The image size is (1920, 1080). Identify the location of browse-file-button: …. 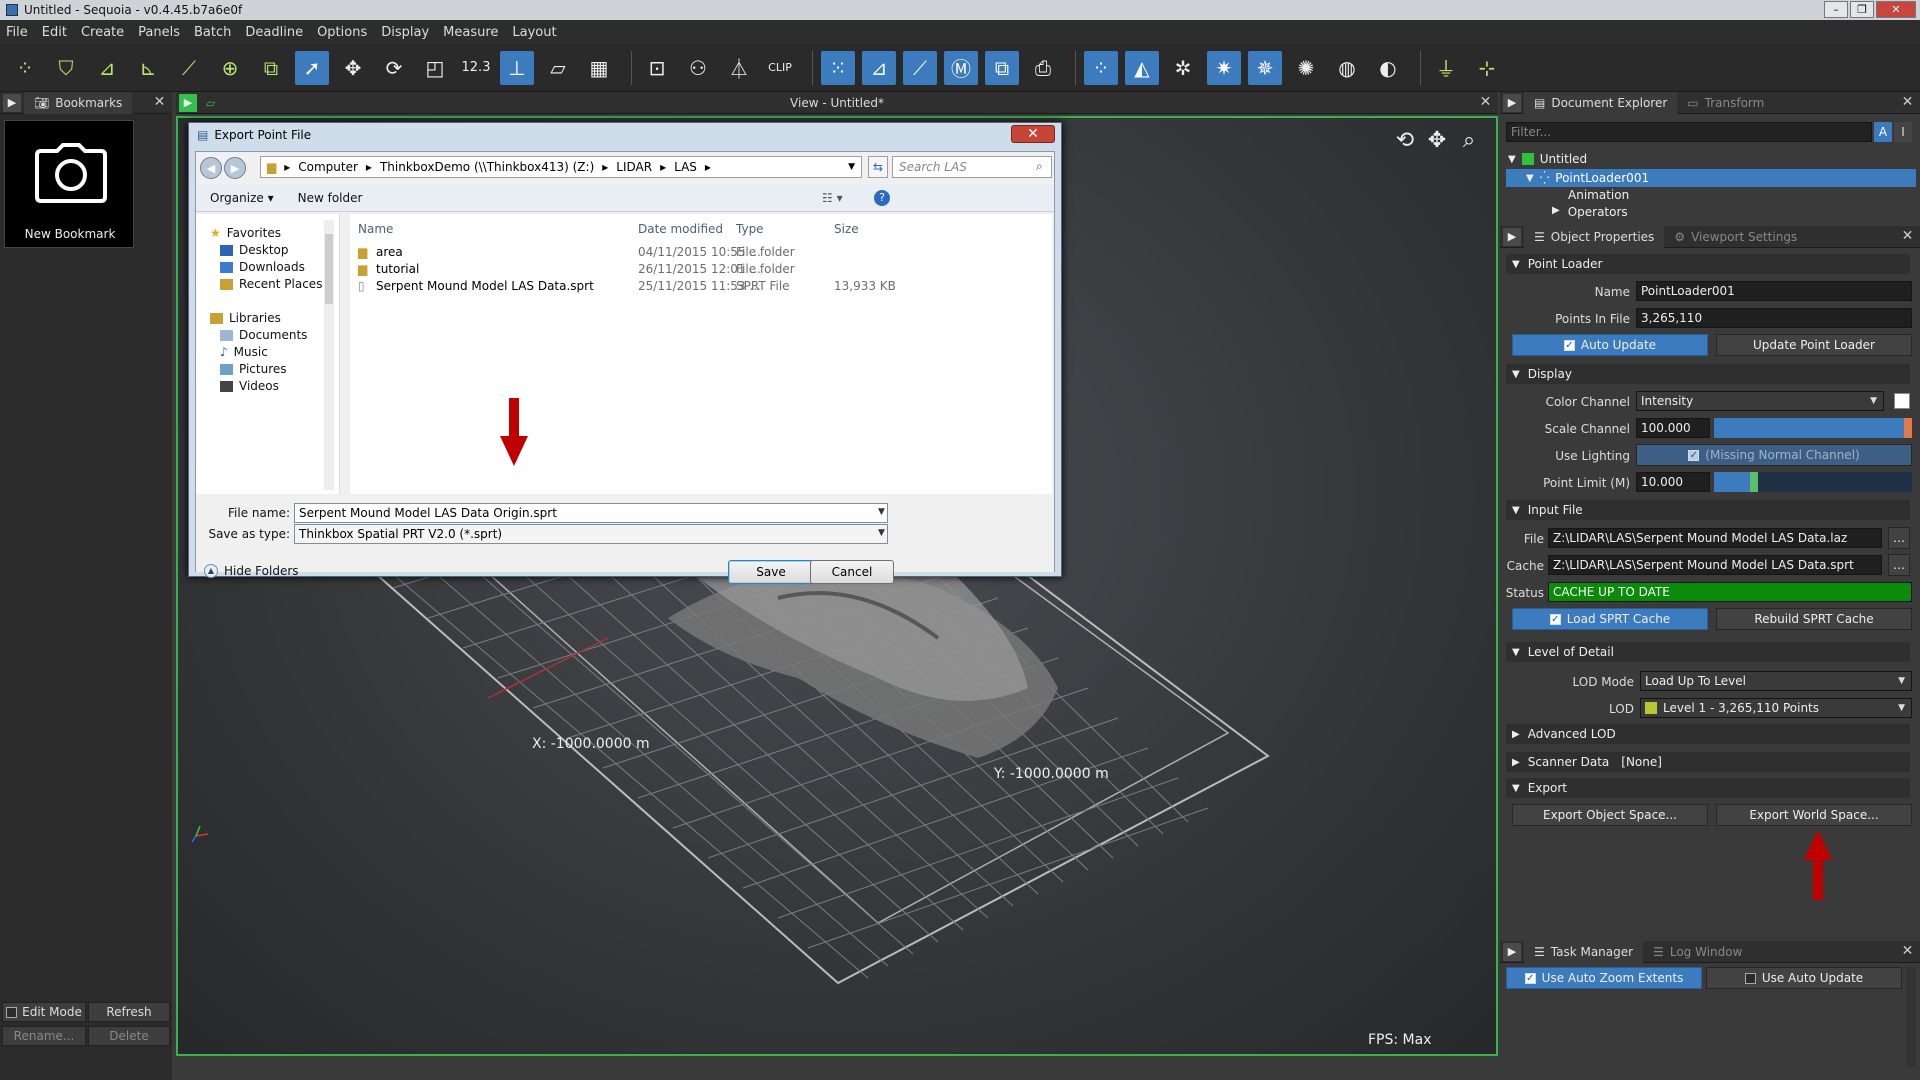
(1899, 538).